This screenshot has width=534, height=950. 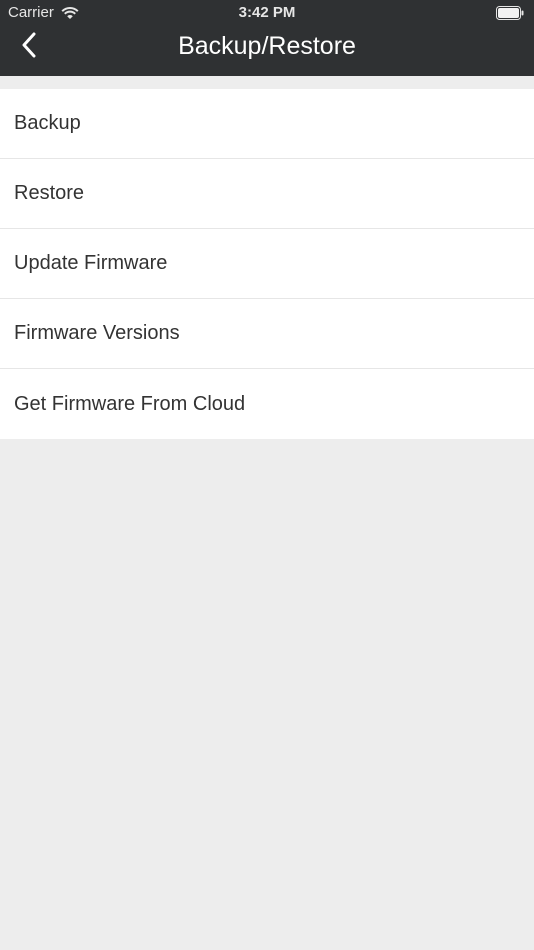 What do you see at coordinates (97, 333) in the screenshot?
I see `menu-item-label: Firmware Versions` at bounding box center [97, 333].